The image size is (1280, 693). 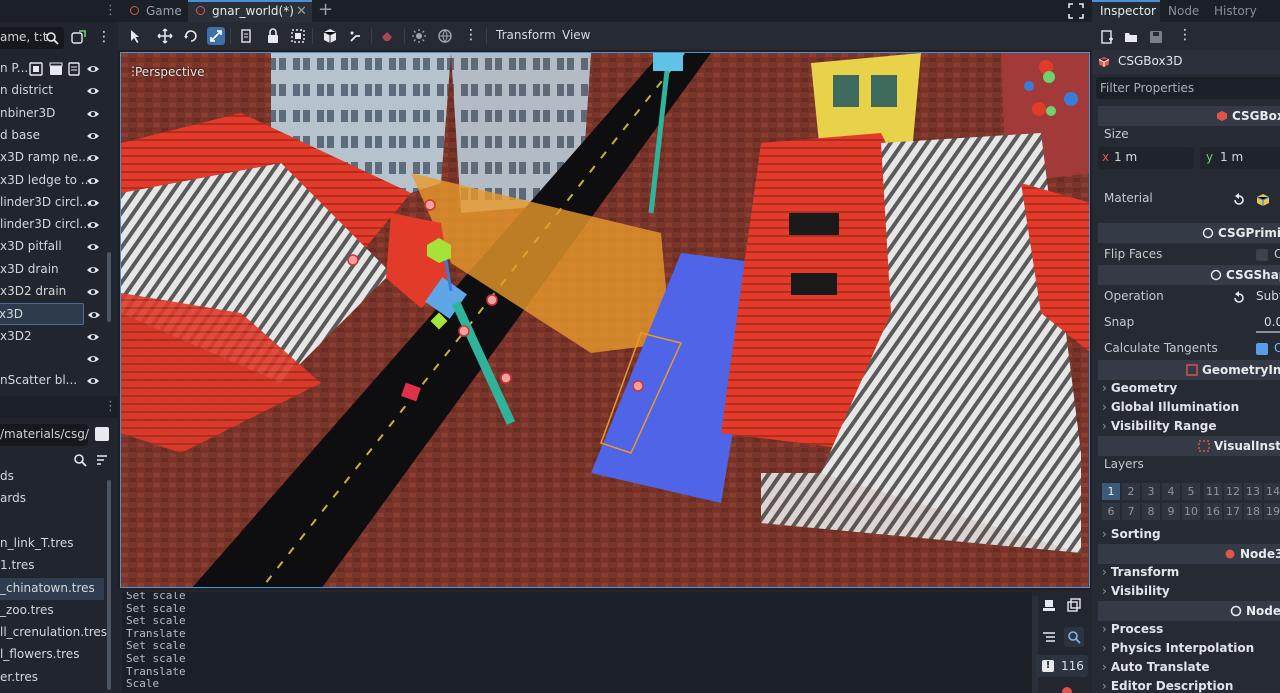 What do you see at coordinates (1178, 648) in the screenshot?
I see `group-physics-interpolation: › Physics Interpolation` at bounding box center [1178, 648].